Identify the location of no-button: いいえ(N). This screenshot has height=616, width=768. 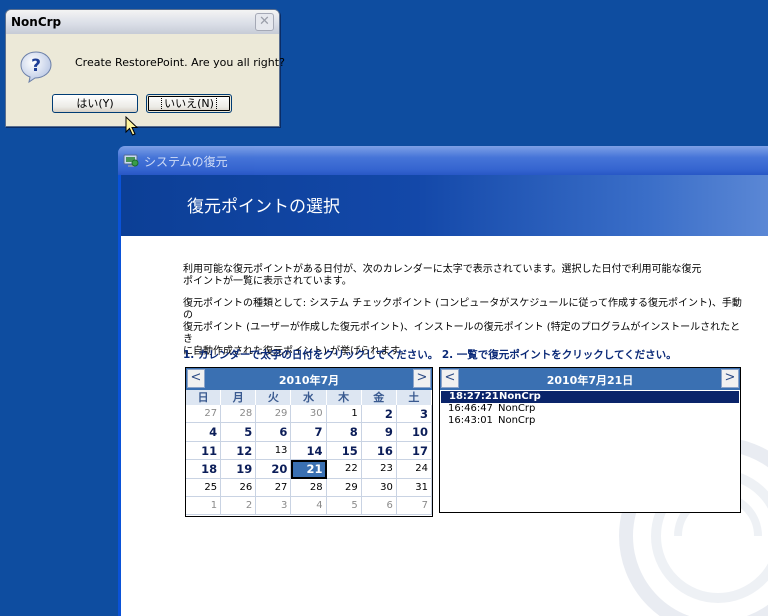
(189, 103).